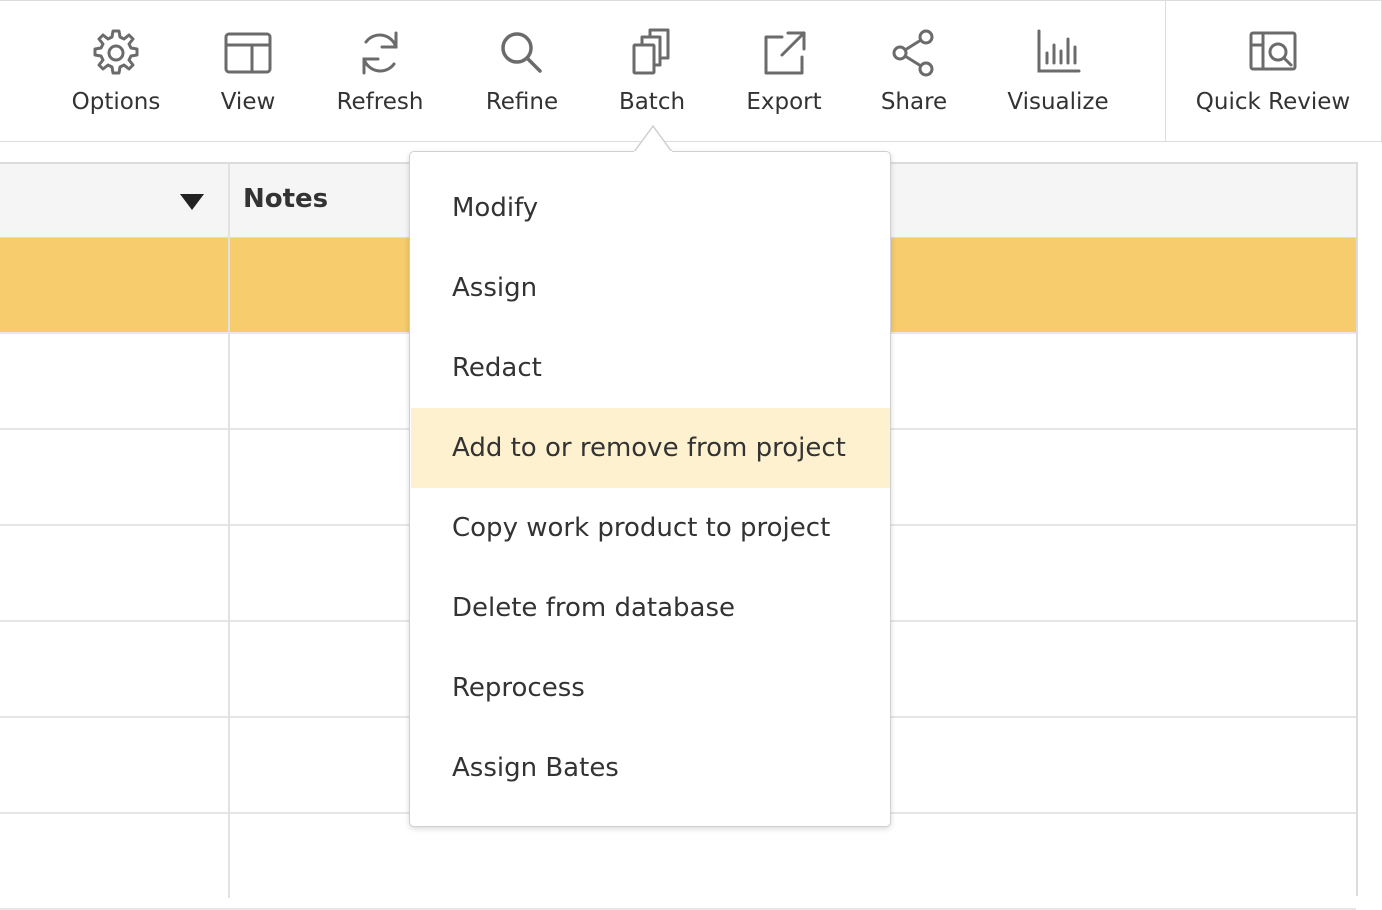 The image size is (1382, 910). I want to click on refresh-button: Refresh, so click(380, 71).